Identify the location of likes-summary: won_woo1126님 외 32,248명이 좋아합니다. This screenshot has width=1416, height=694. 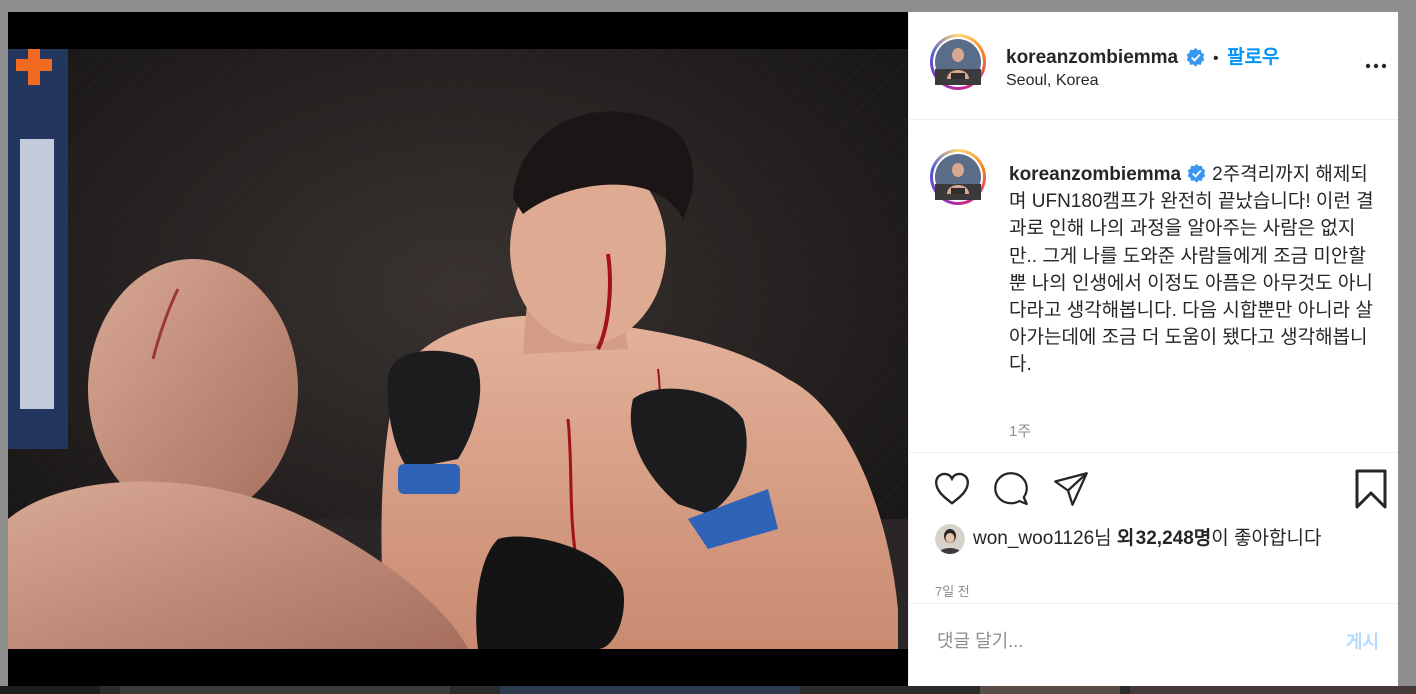
(1128, 538).